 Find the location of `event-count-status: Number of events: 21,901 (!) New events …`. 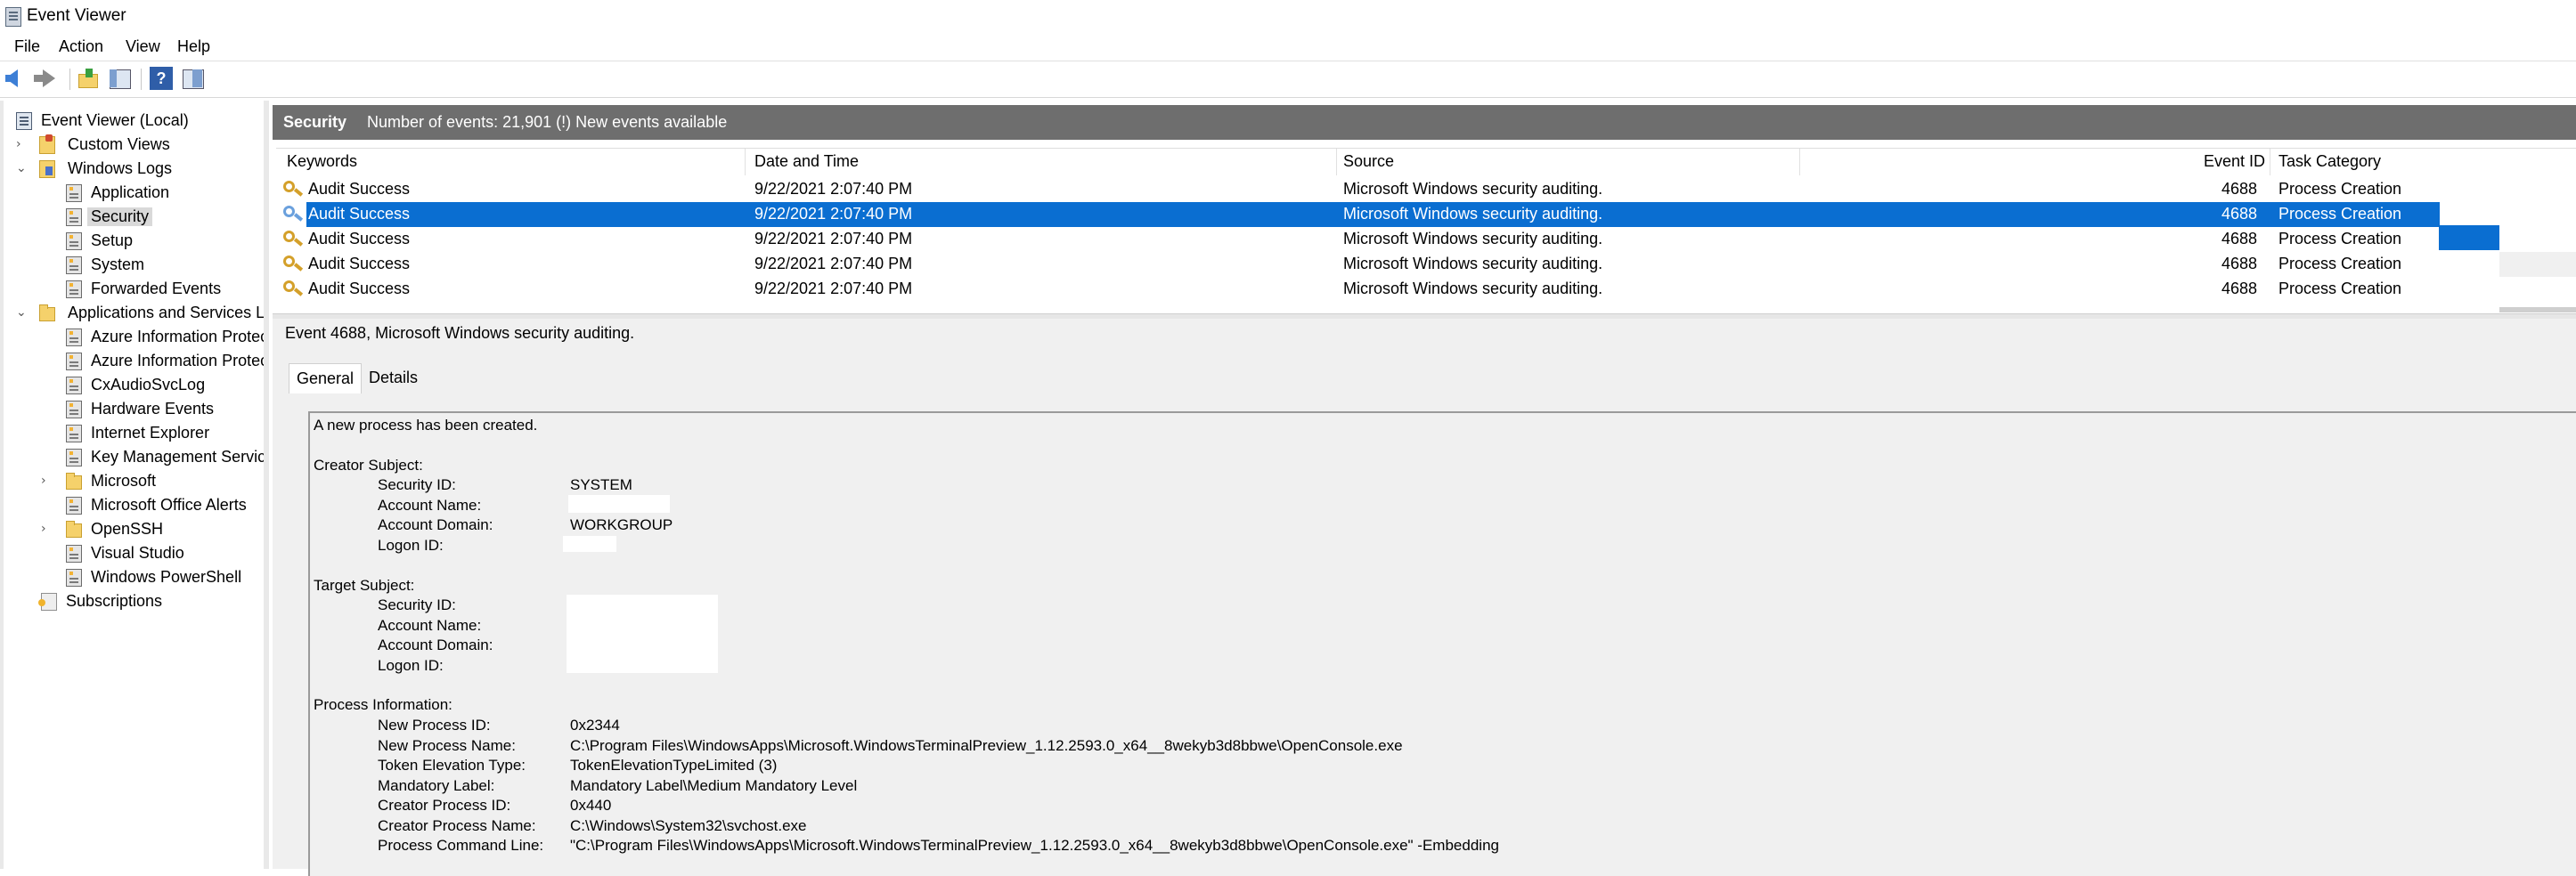

event-count-status: Number of events: 21,901 (!) New events … is located at coordinates (547, 122).